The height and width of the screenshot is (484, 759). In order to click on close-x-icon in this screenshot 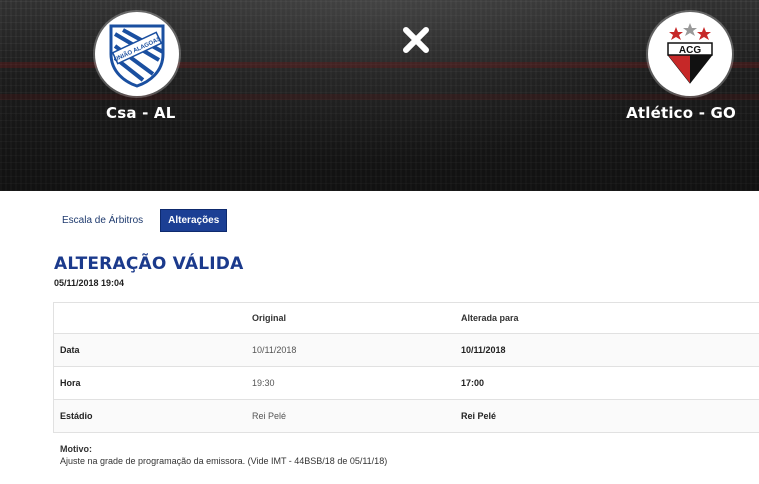, I will do `click(416, 40)`.